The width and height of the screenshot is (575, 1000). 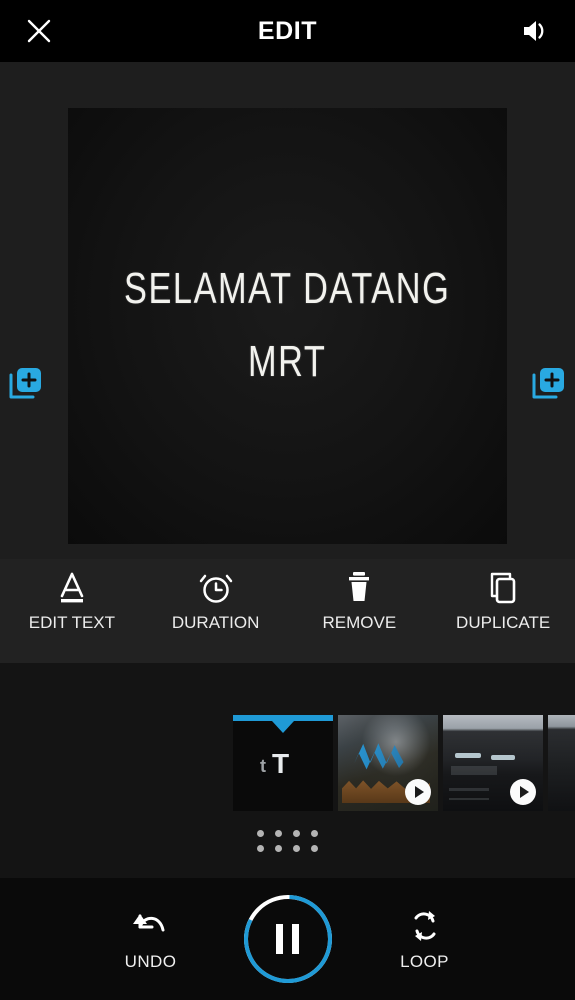 I want to click on timeline-clip-text: t T, so click(x=283, y=763).